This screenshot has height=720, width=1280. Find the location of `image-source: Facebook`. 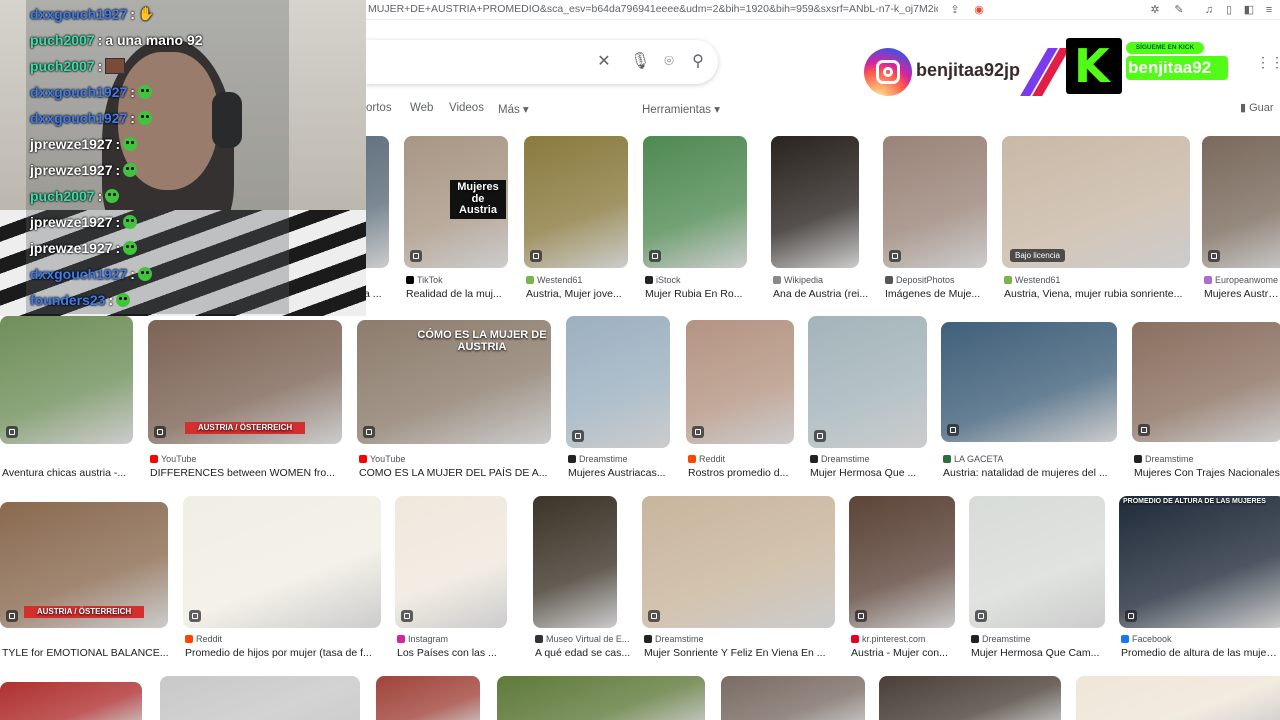

image-source: Facebook is located at coordinates (1200, 639).